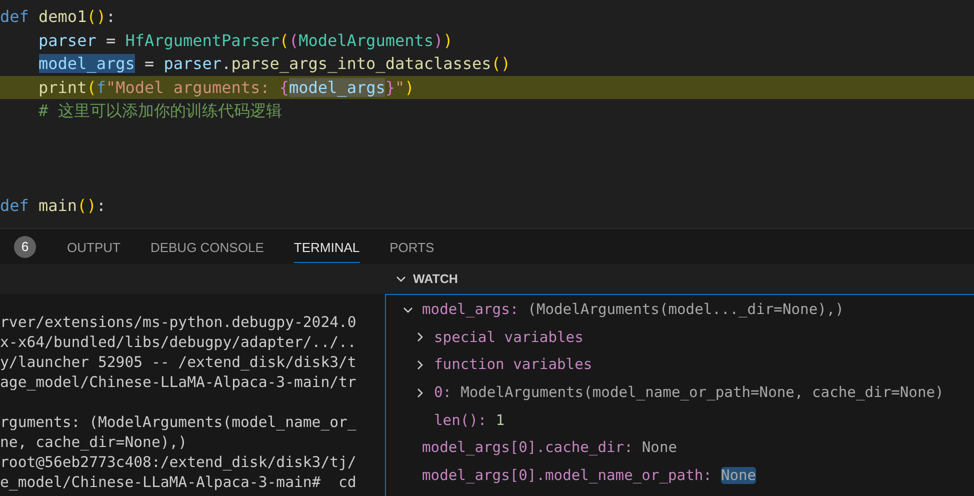 The image size is (974, 496). I want to click on watch-expression: function variables, so click(513, 365).